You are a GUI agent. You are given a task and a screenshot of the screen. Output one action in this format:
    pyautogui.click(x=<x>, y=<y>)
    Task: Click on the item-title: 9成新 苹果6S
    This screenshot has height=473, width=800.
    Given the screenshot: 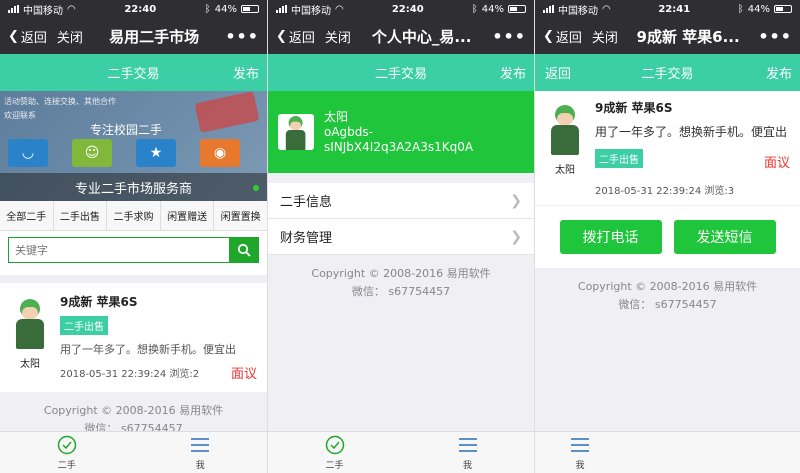 What is the action you would take?
    pyautogui.click(x=634, y=108)
    